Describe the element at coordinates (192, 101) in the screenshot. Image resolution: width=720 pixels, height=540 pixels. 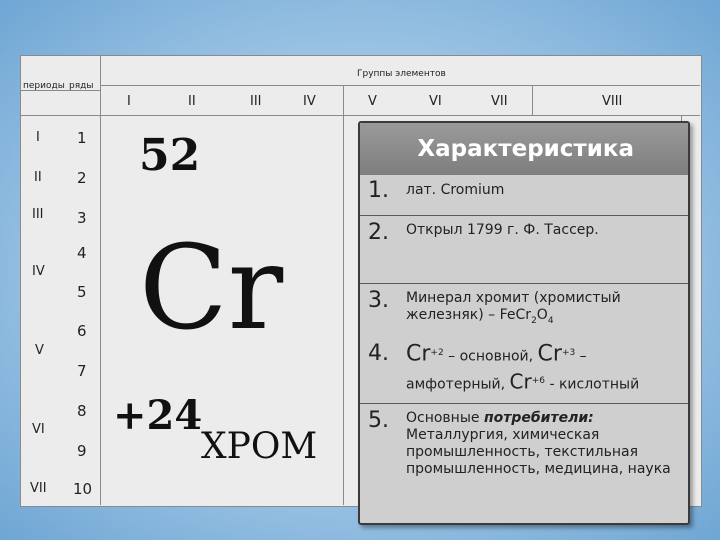
I see `group-label: II` at that location.